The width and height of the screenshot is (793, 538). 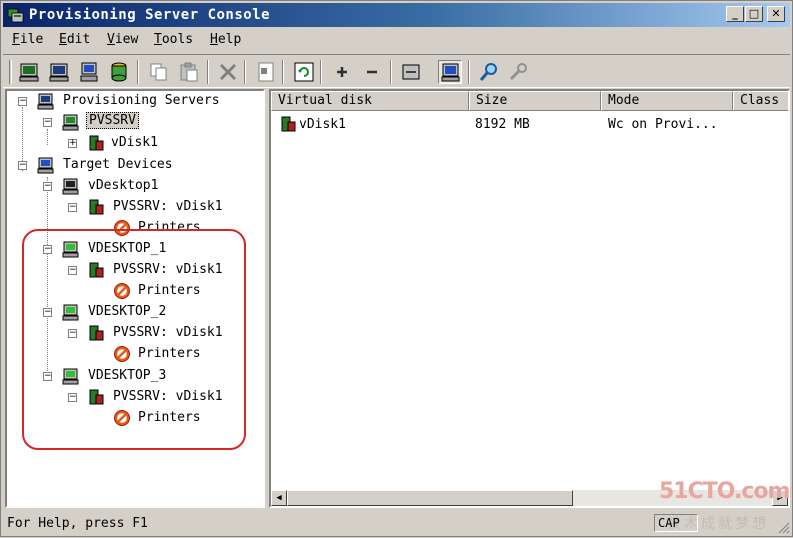 I want to click on menu-bar: File Edit View Tools Help, so click(x=396, y=40).